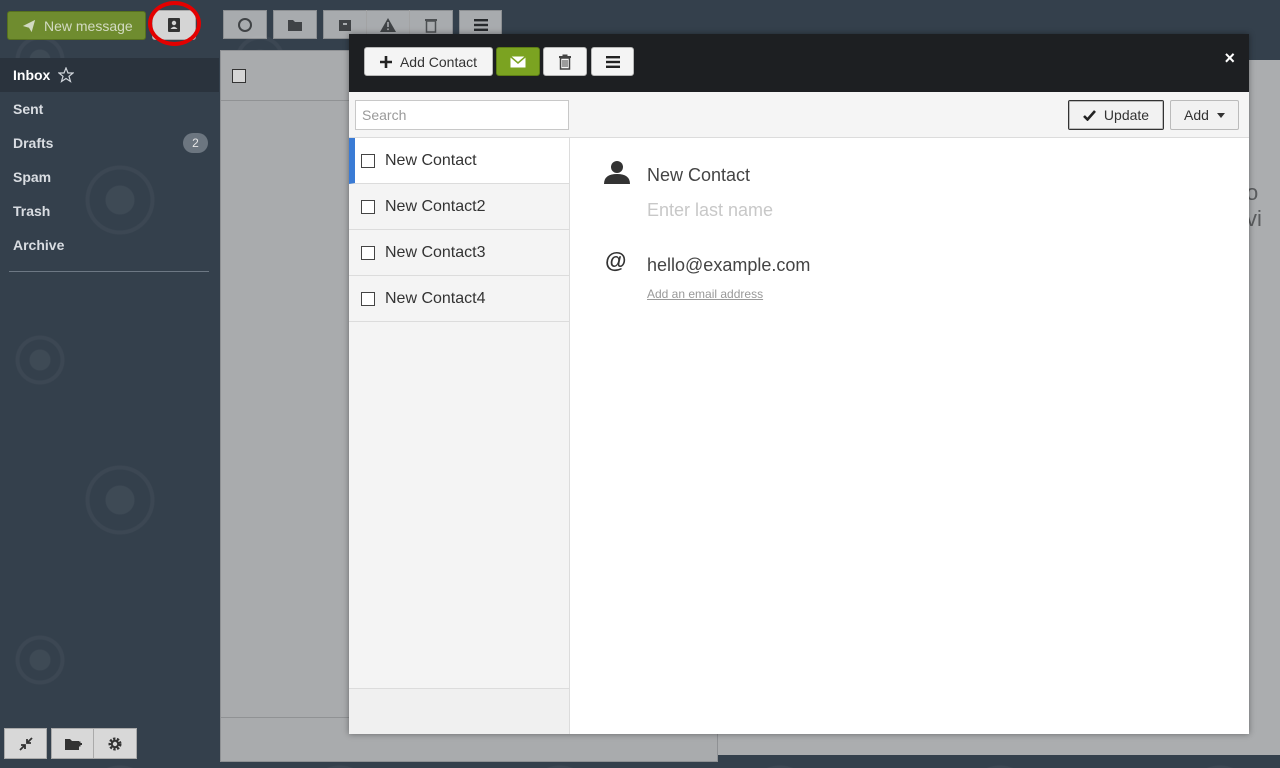  What do you see at coordinates (431, 160) in the screenshot?
I see `contact-name: New Contact` at bounding box center [431, 160].